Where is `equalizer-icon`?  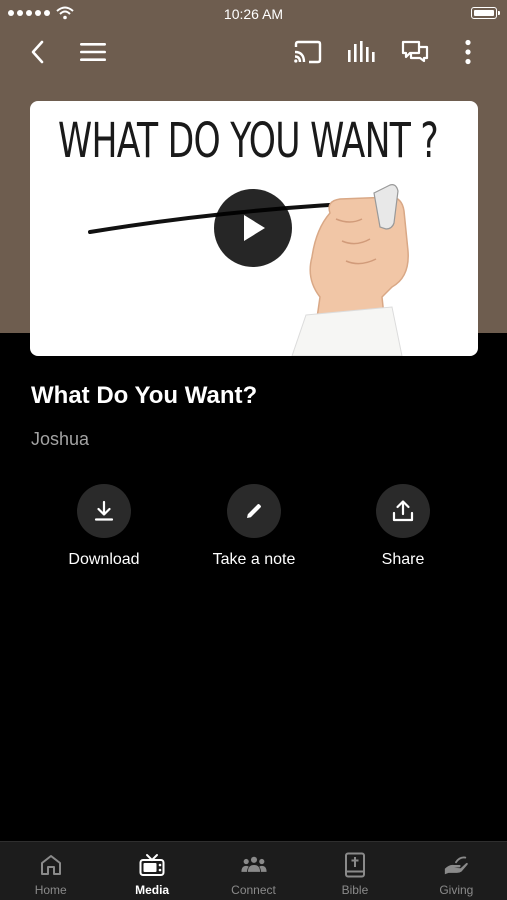 equalizer-icon is located at coordinates (361, 51).